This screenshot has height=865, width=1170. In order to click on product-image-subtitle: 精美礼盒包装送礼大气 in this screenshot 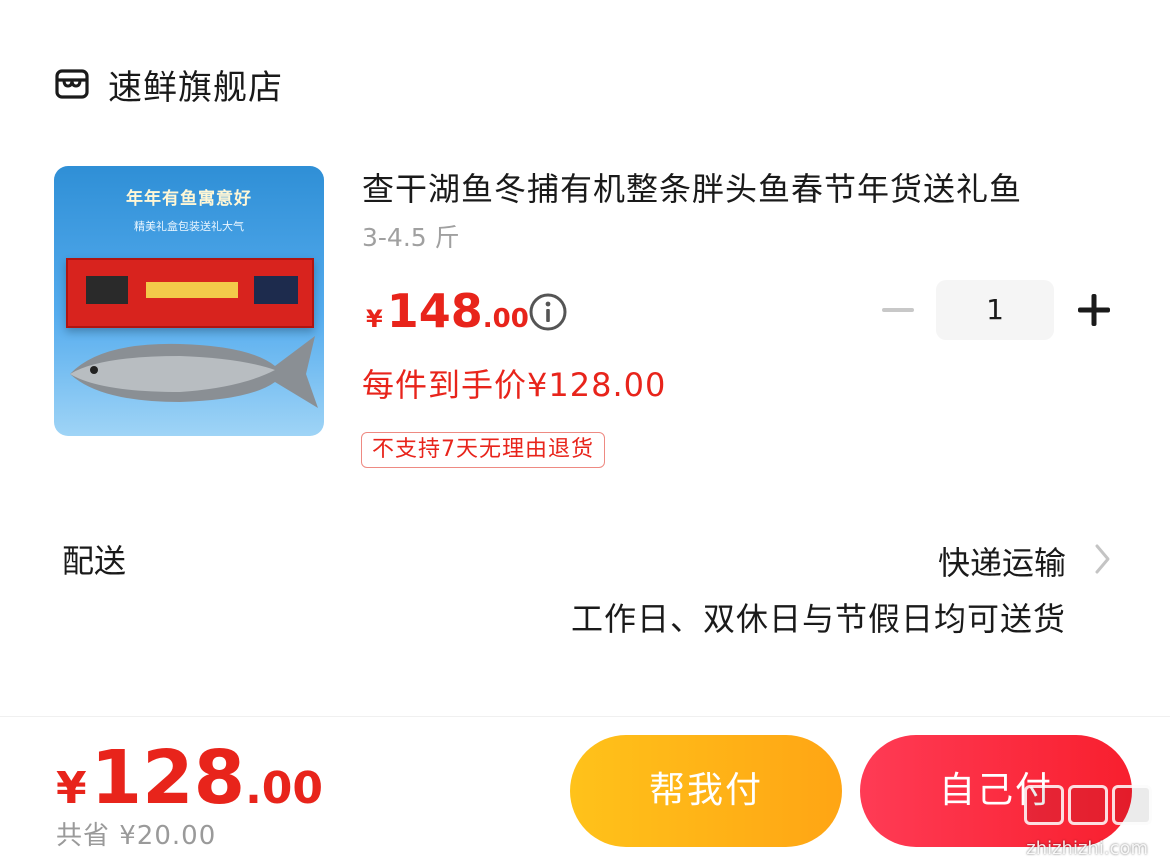, I will do `click(189, 226)`.